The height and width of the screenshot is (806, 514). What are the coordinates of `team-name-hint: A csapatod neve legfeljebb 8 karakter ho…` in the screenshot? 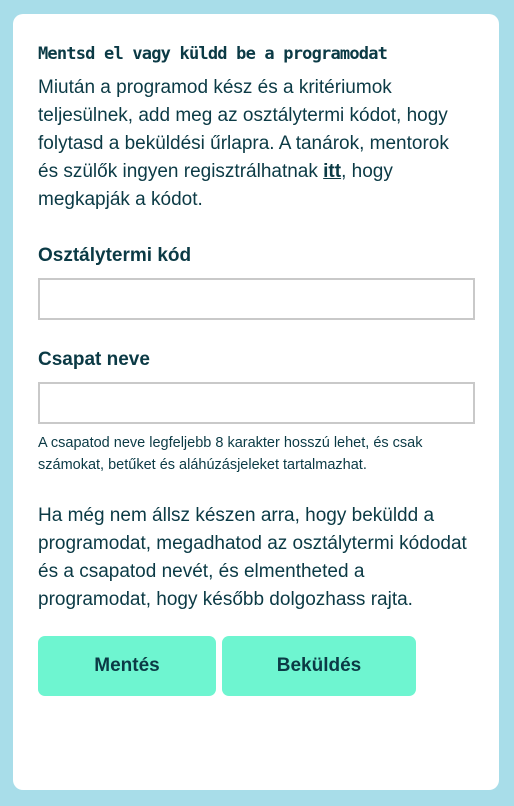 It's located at (230, 454).